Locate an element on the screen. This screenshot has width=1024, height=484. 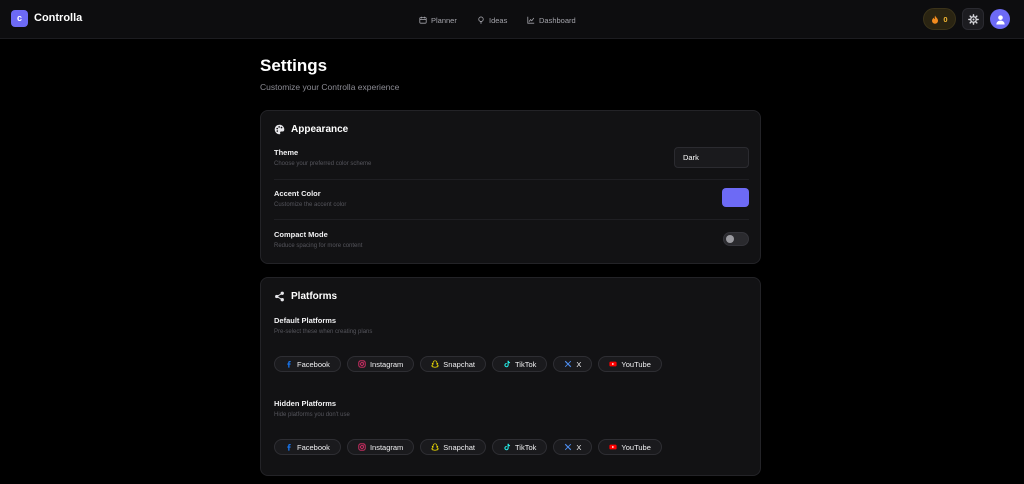
page-subtitle: Customize your Controlla experience is located at coordinates (330, 87).